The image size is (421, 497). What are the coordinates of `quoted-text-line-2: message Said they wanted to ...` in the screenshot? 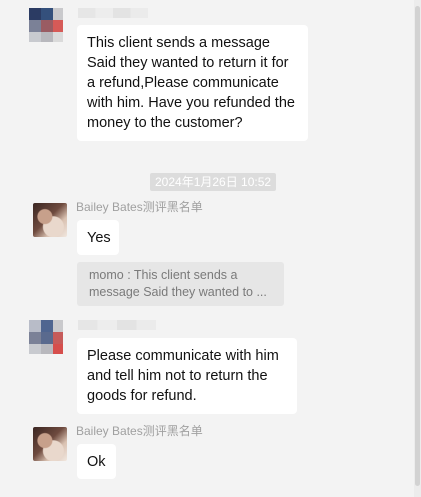 It's located at (178, 292).